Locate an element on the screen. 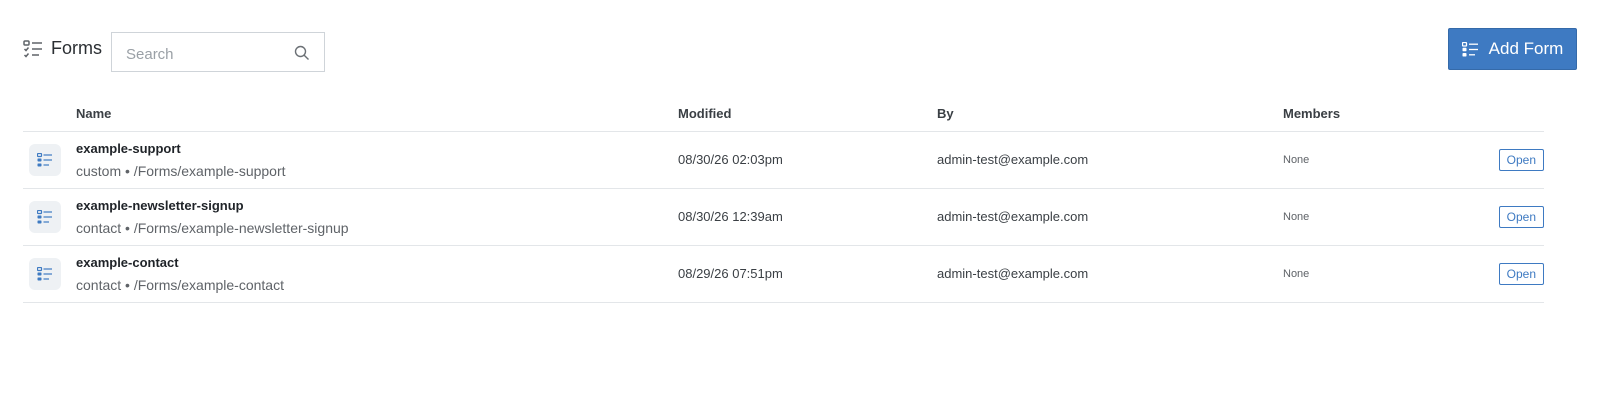 Image resolution: width=1600 pixels, height=400 pixels. search-box is located at coordinates (218, 52).